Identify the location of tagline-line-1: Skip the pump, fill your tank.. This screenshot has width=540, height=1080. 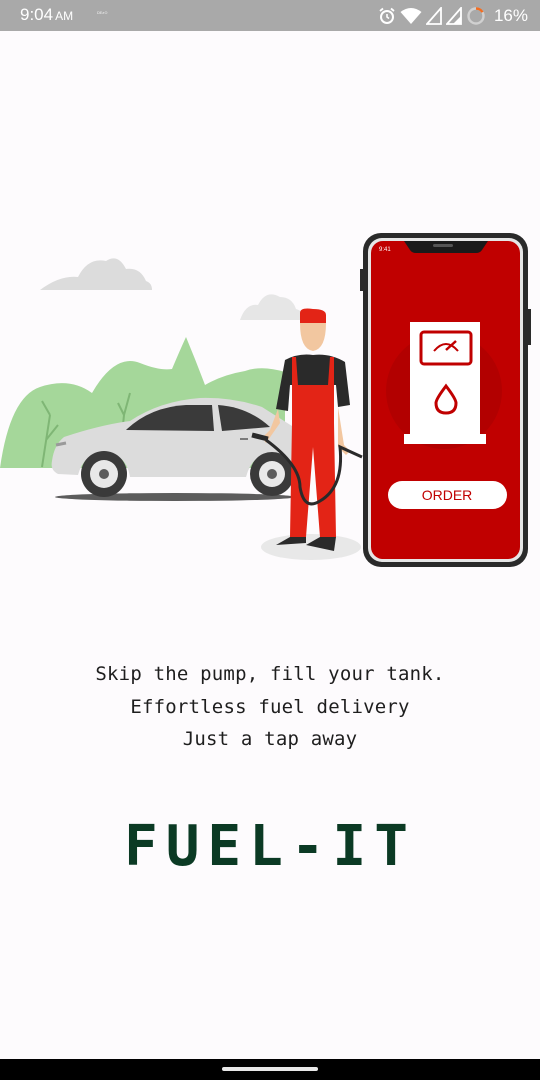
(270, 674).